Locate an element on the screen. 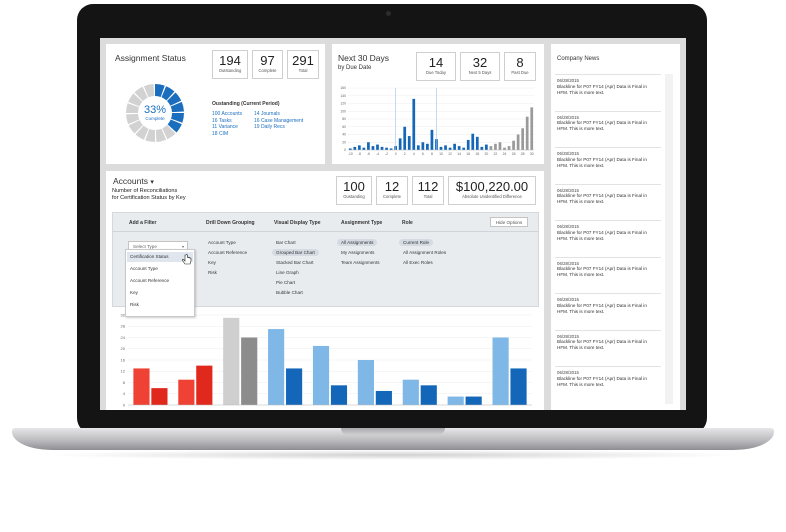 The height and width of the screenshot is (532, 786). option-account-type: Account Type is located at coordinates (144, 268).